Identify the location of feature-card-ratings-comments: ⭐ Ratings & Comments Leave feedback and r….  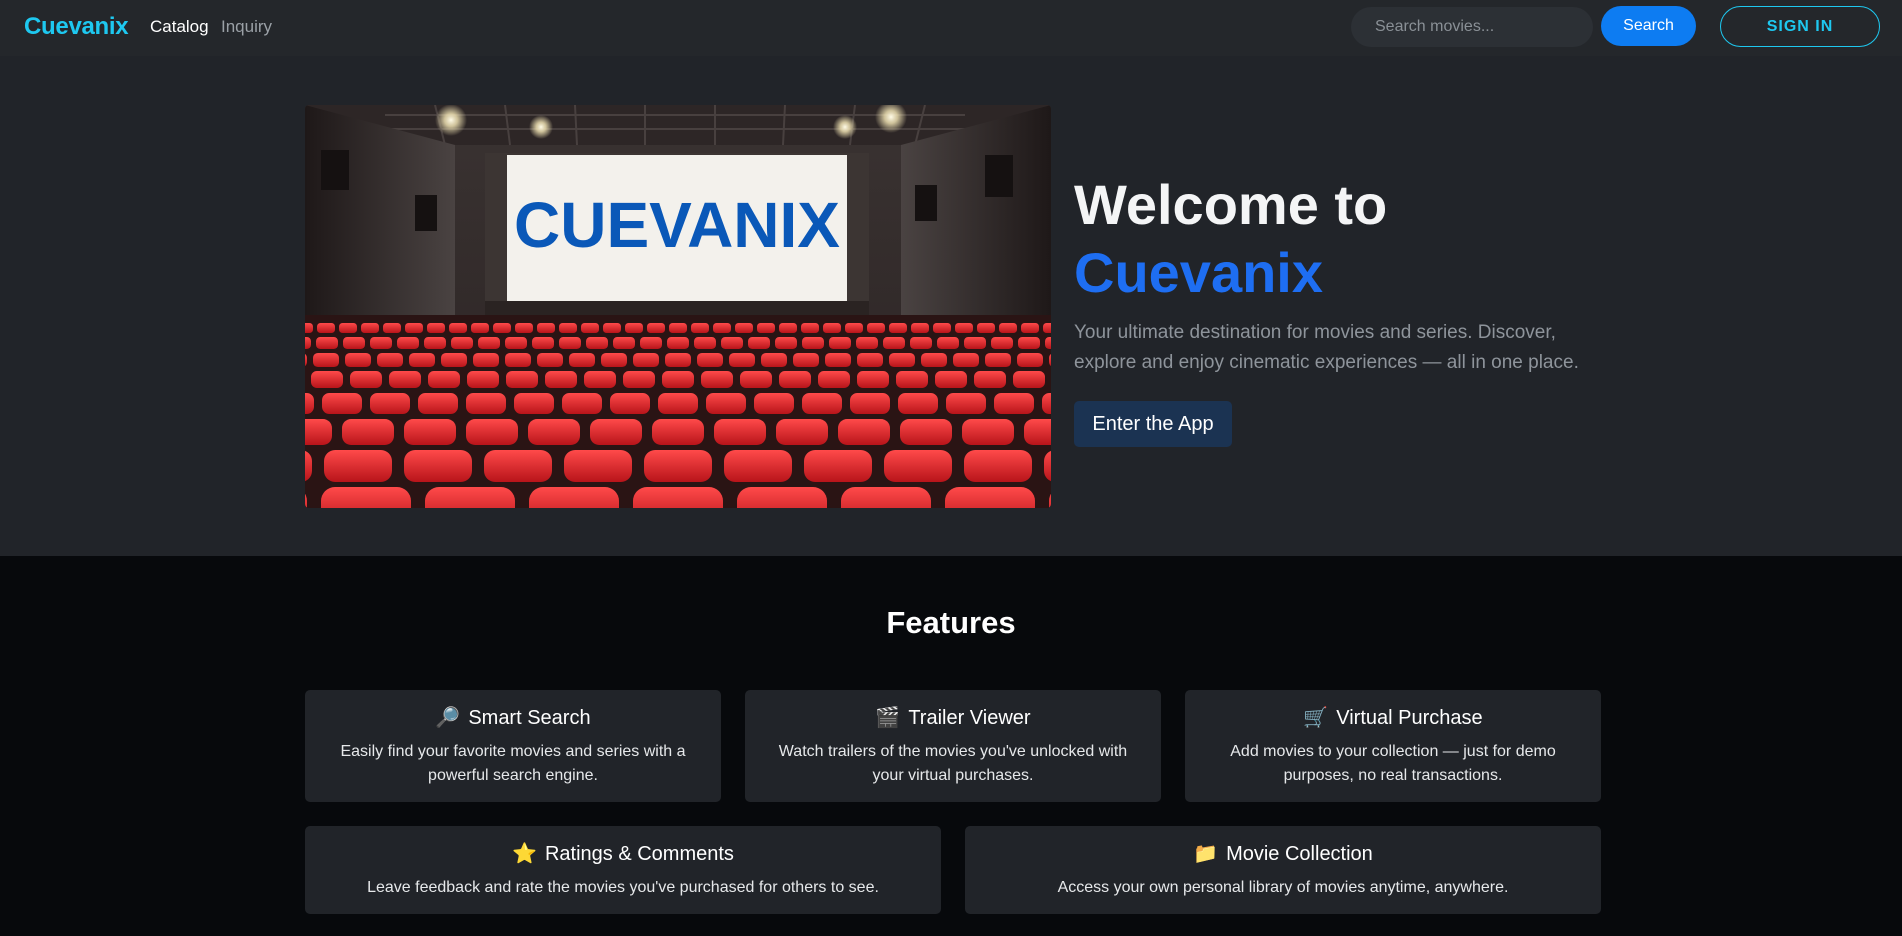
(623, 870).